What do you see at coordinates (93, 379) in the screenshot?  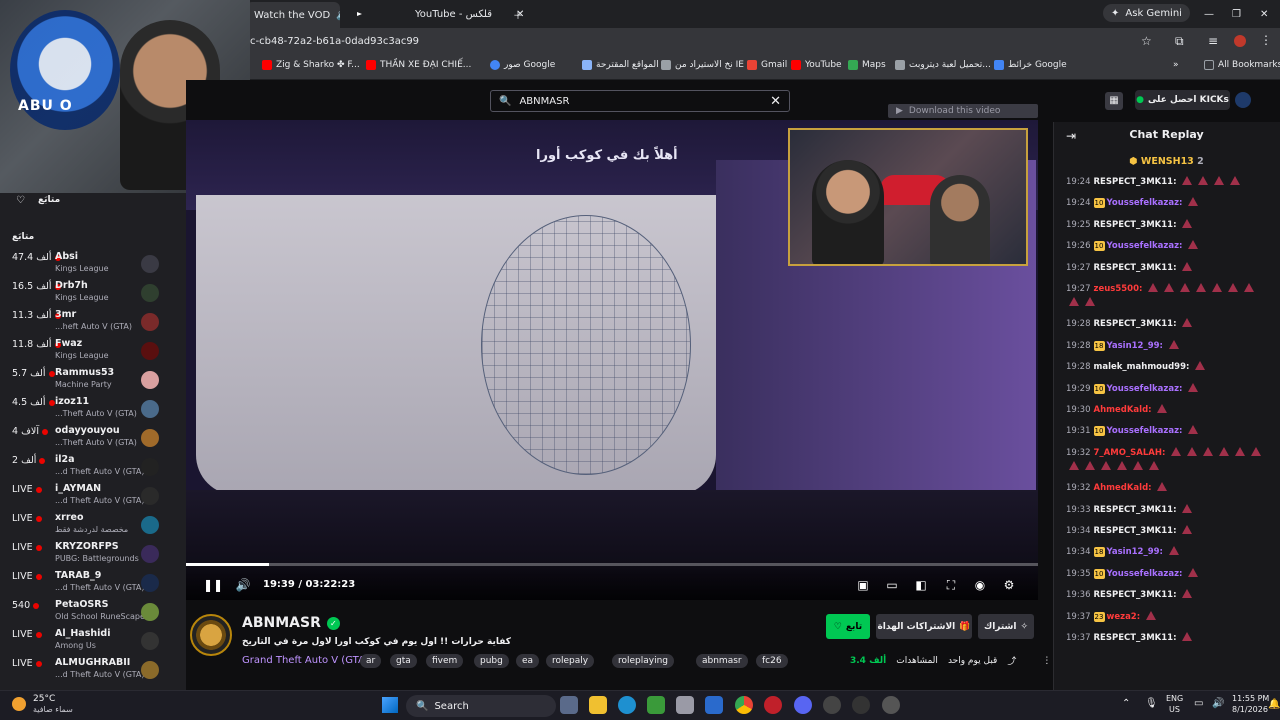 I see `sidebar-channel: 5.7 ألف Rammus53 Machine Party` at bounding box center [93, 379].